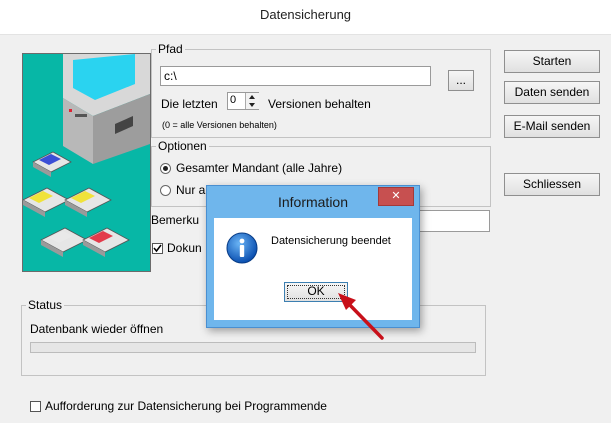  I want to click on computer-disks-icon, so click(86, 155).